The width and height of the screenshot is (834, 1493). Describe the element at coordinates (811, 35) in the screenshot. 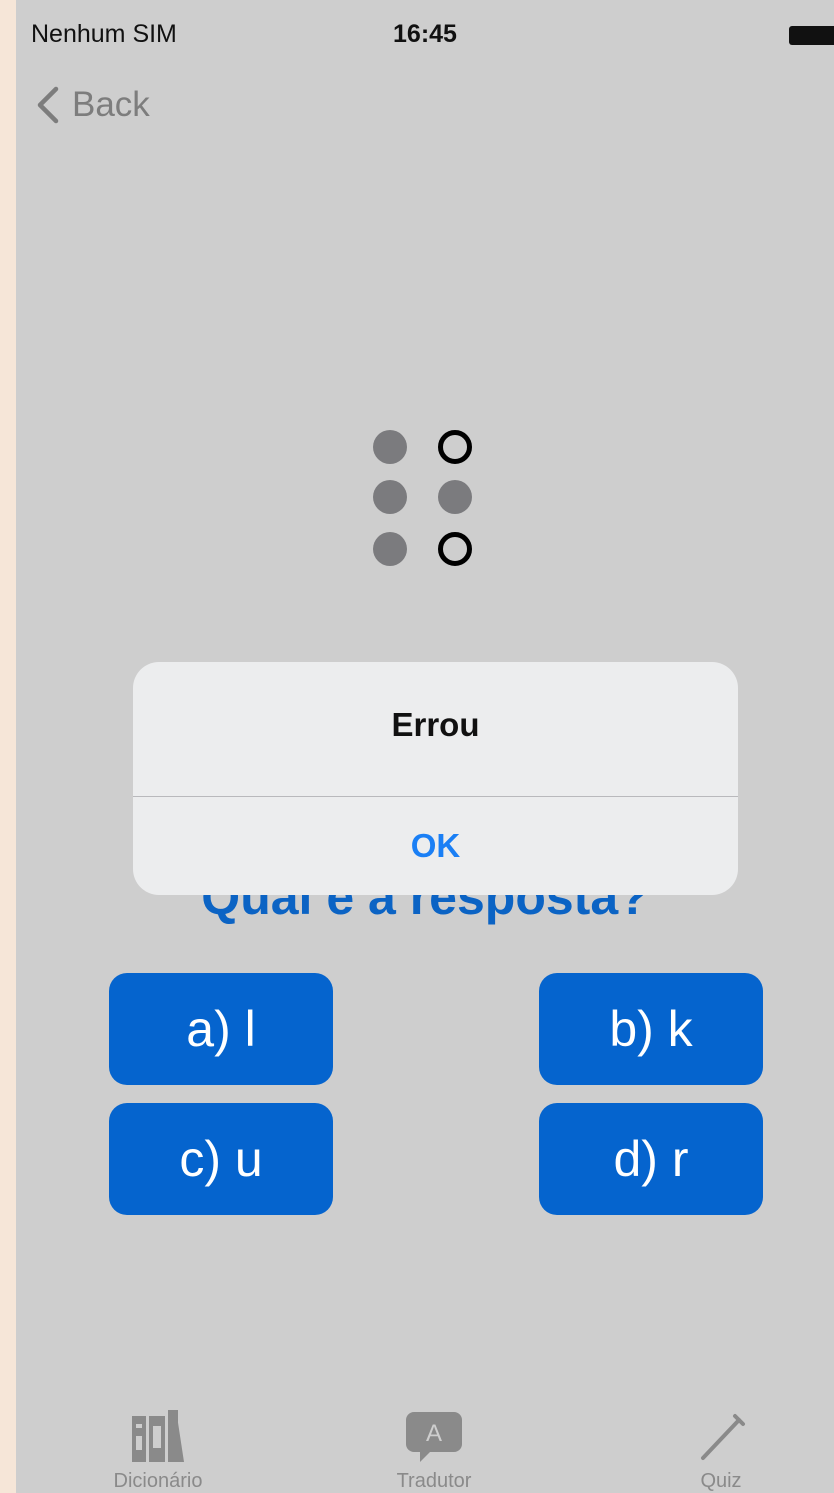

I see `battery-icon` at that location.